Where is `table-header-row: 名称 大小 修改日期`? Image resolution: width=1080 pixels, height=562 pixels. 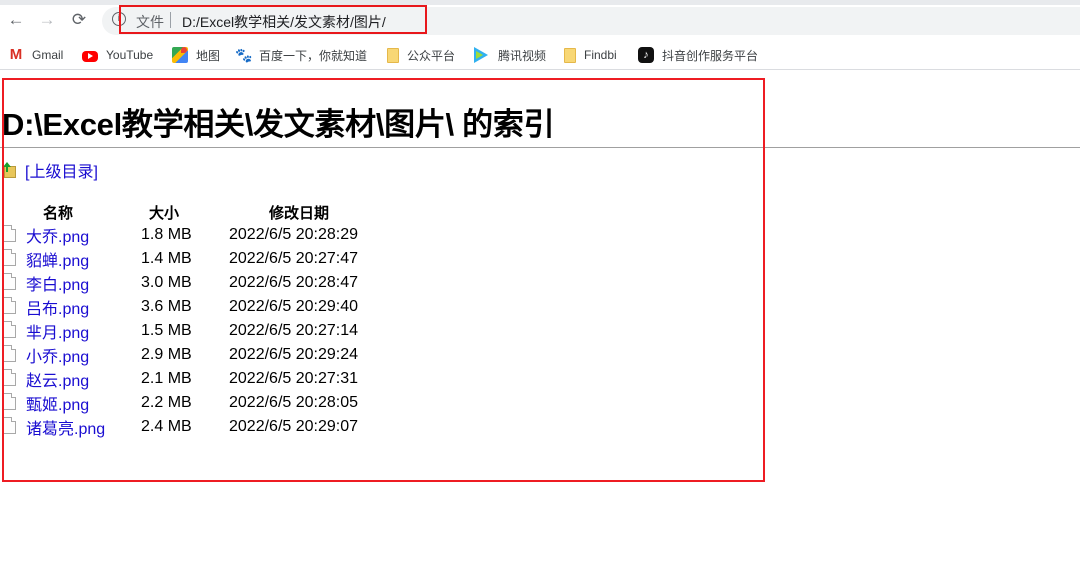 table-header-row: 名称 大小 修改日期 is located at coordinates (193, 212).